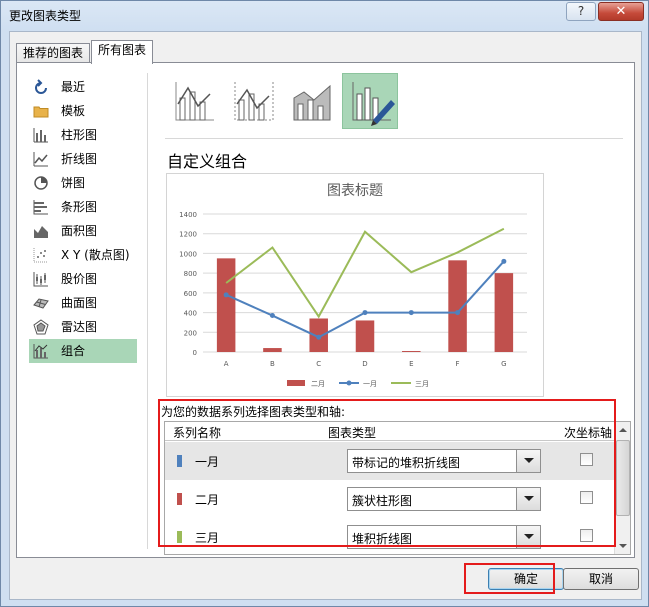  I want to click on close-button: ✕, so click(621, 11).